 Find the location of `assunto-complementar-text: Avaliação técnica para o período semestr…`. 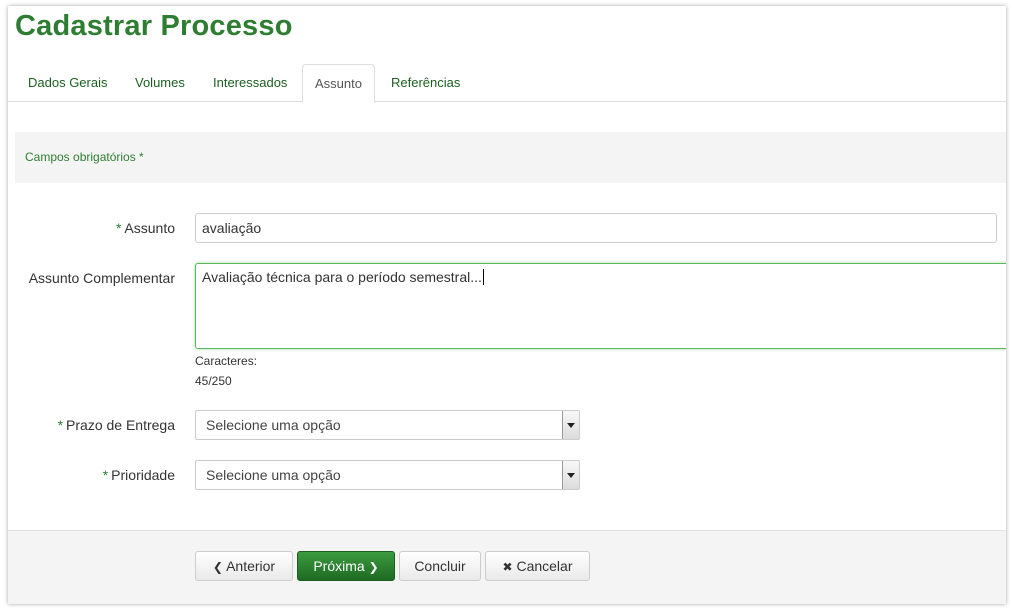

assunto-complementar-text: Avaliação técnica para o período semestr… is located at coordinates (342, 277).